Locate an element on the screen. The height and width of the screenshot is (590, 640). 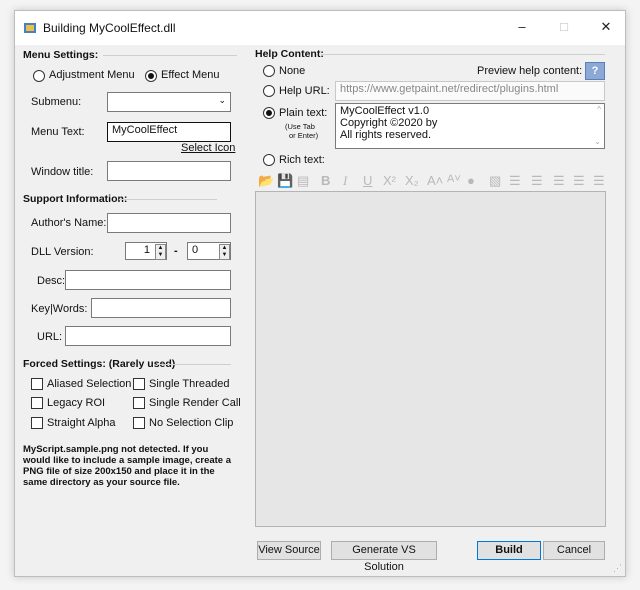
keywords-input is located at coordinates (161, 308).